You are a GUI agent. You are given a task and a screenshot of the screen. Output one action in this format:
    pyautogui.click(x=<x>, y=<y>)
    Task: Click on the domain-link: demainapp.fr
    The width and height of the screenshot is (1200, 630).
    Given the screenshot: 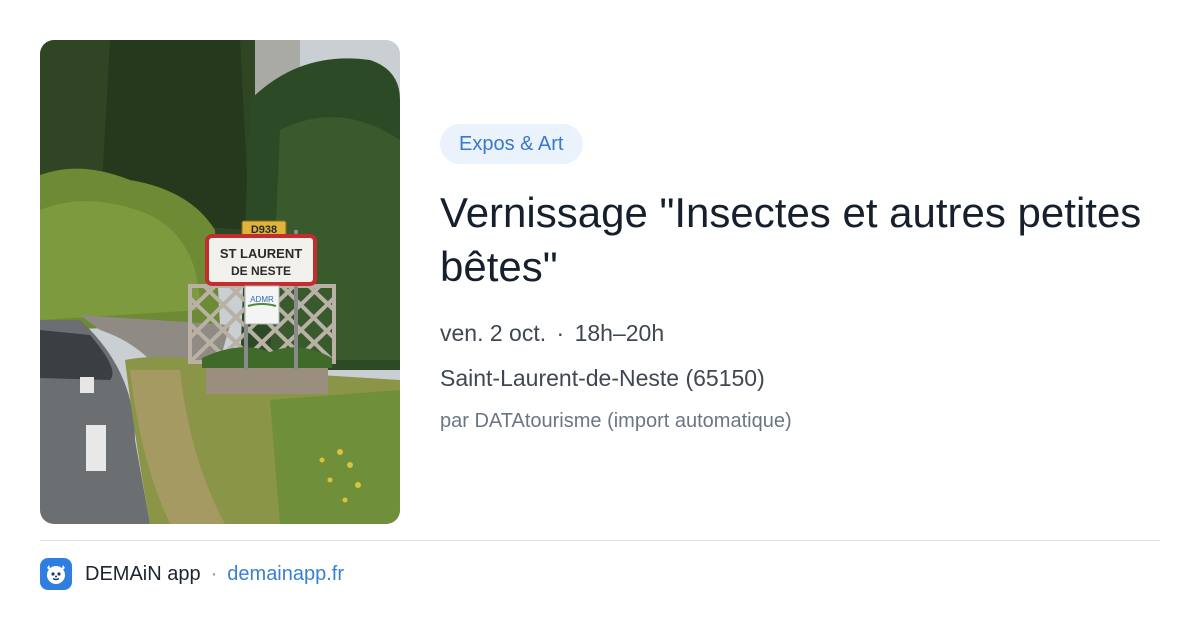 What is the action you would take?
    pyautogui.click(x=285, y=574)
    